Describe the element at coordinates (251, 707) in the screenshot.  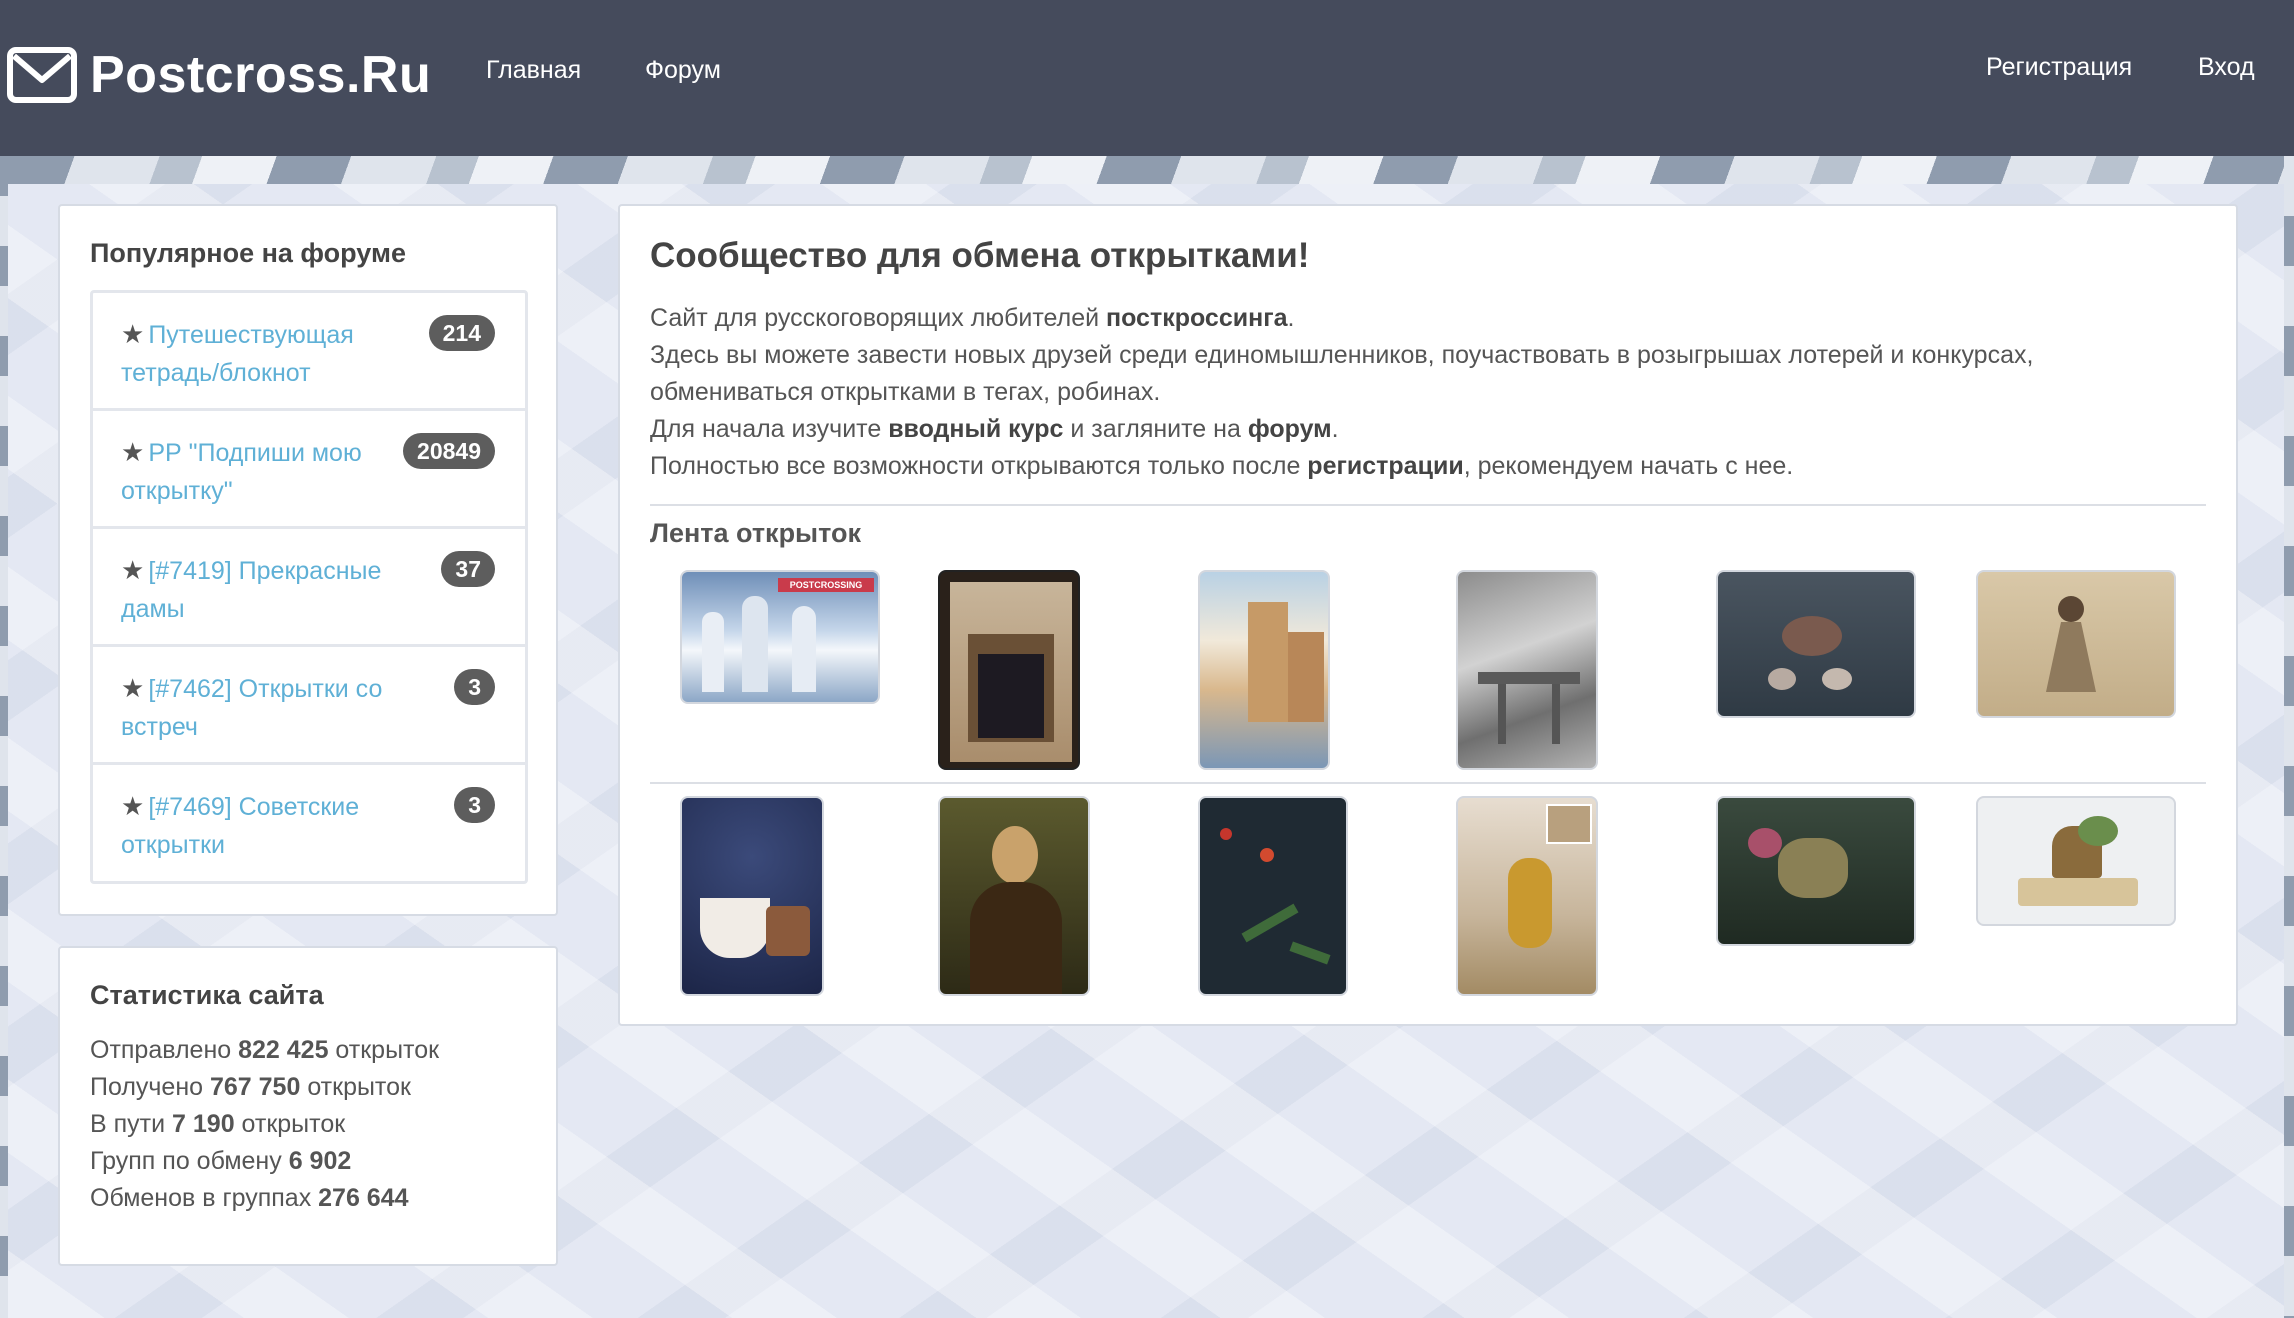
I see `forum-topic-link: ★ [#7462] Открытки со встреч` at that location.